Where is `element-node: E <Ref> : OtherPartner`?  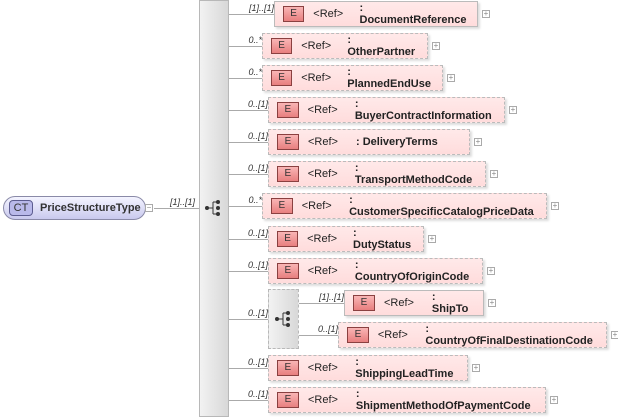 element-node: E <Ref> : OtherPartner is located at coordinates (345, 46).